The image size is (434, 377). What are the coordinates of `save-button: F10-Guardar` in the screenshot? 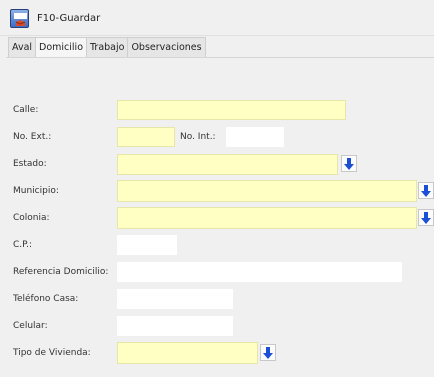 It's located at (55, 18).